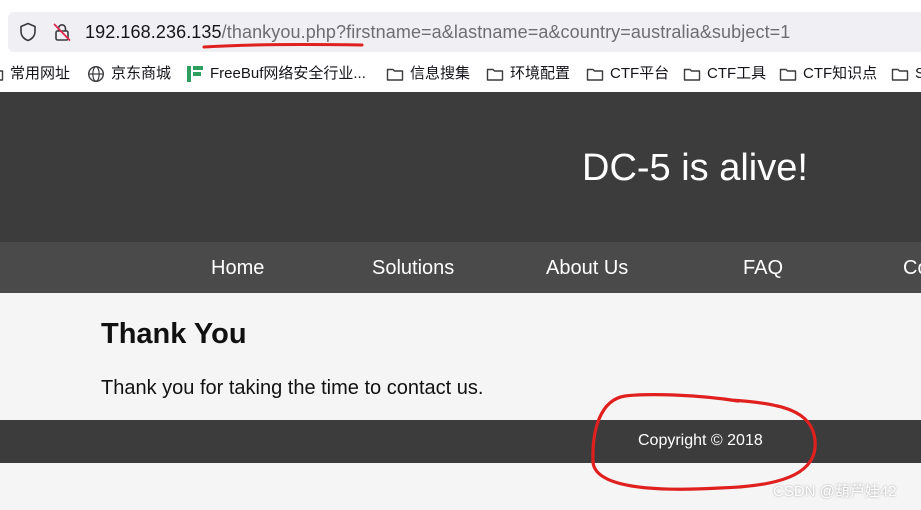  I want to click on globe-icon, so click(96, 74).